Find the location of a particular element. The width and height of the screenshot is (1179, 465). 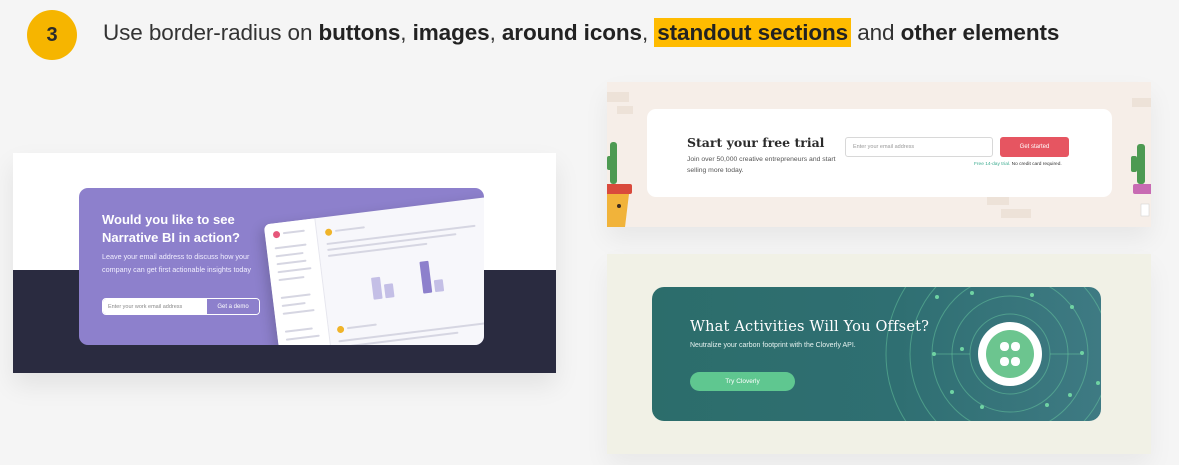

try-cloverly-button: Try Cloverly is located at coordinates (742, 381).